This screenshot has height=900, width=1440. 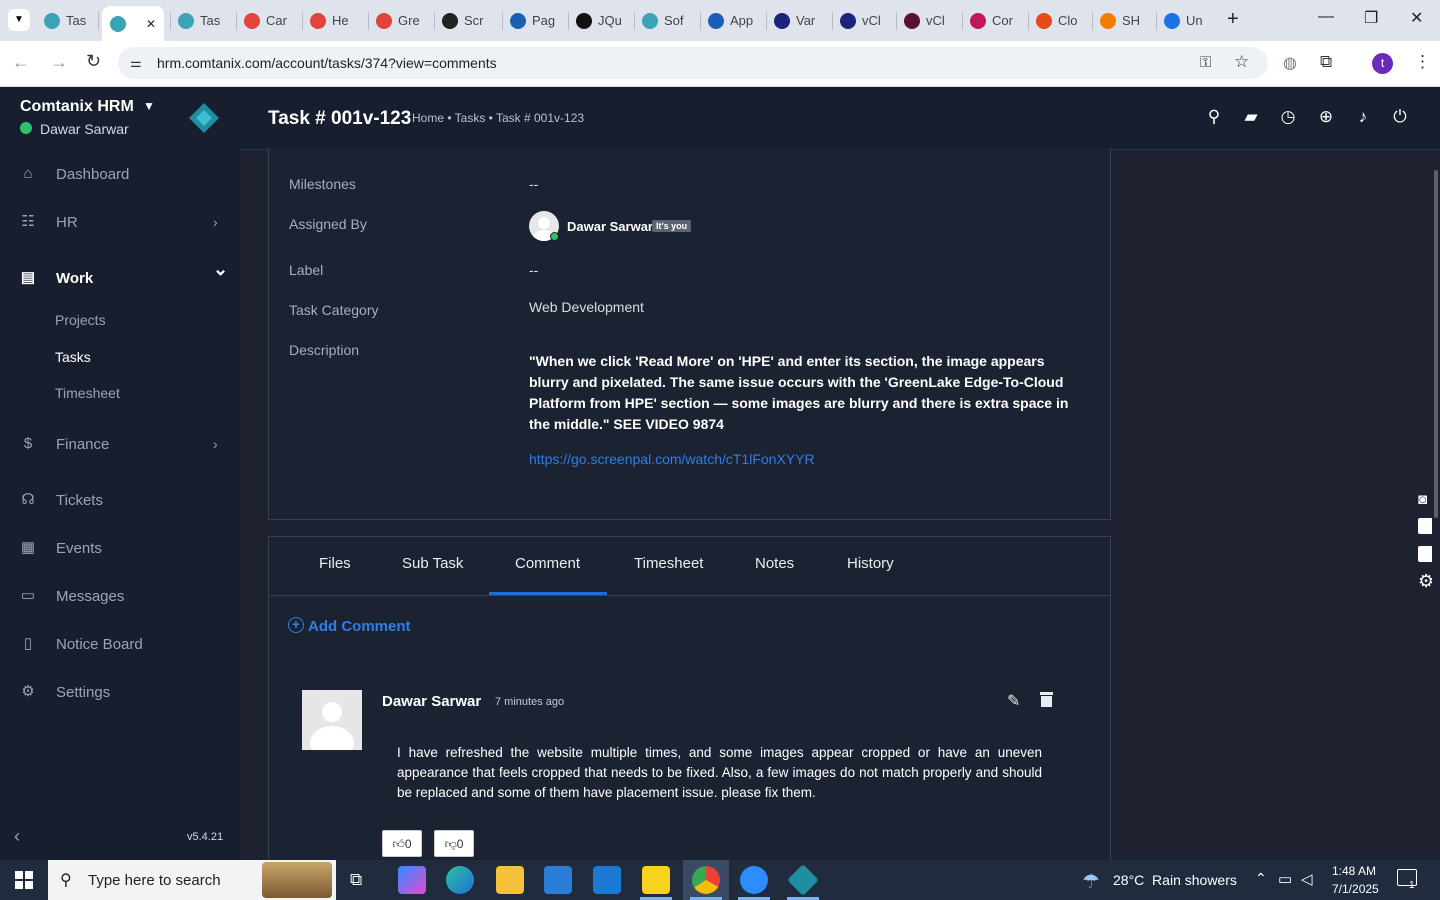 What do you see at coordinates (120, 174) in the screenshot?
I see `sidebar-item-dashboard: ⌂ Dashboard` at bounding box center [120, 174].